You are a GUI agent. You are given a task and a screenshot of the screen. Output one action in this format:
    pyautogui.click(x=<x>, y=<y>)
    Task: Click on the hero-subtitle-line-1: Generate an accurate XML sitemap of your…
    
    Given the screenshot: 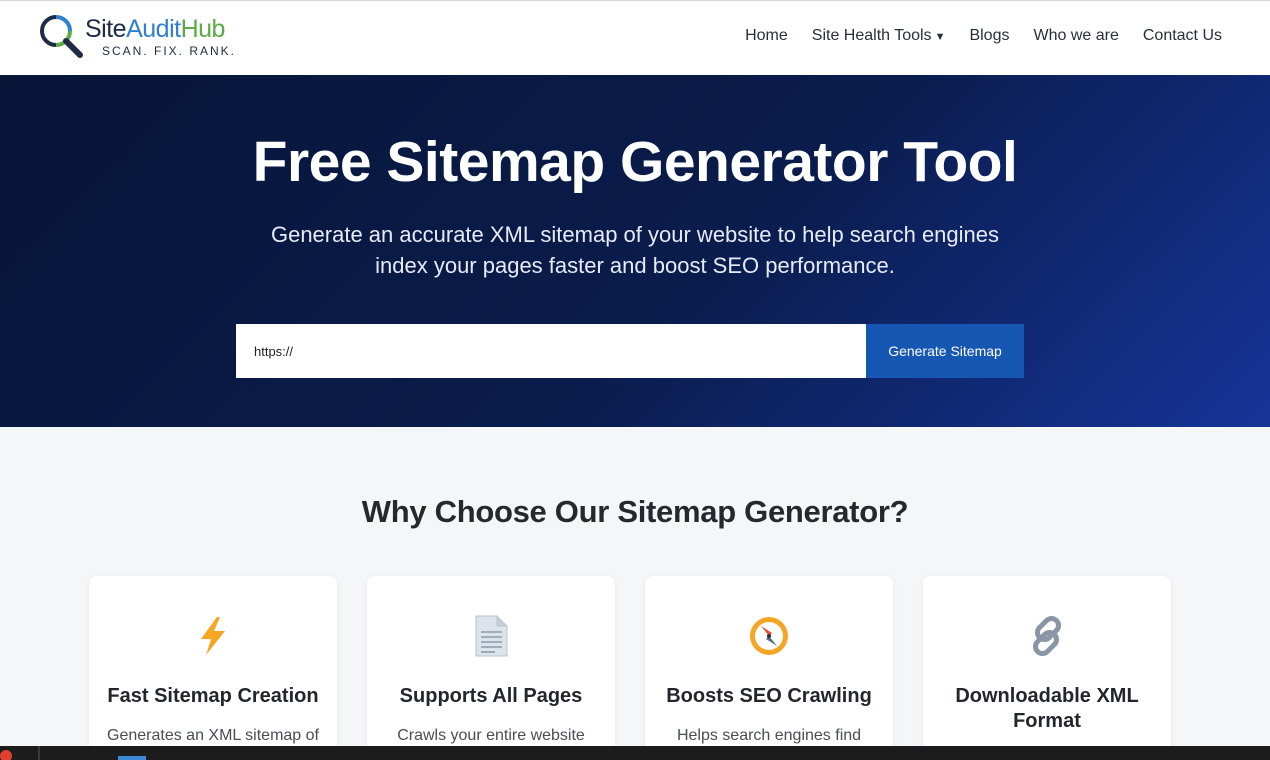 What is the action you would take?
    pyautogui.click(x=635, y=234)
    